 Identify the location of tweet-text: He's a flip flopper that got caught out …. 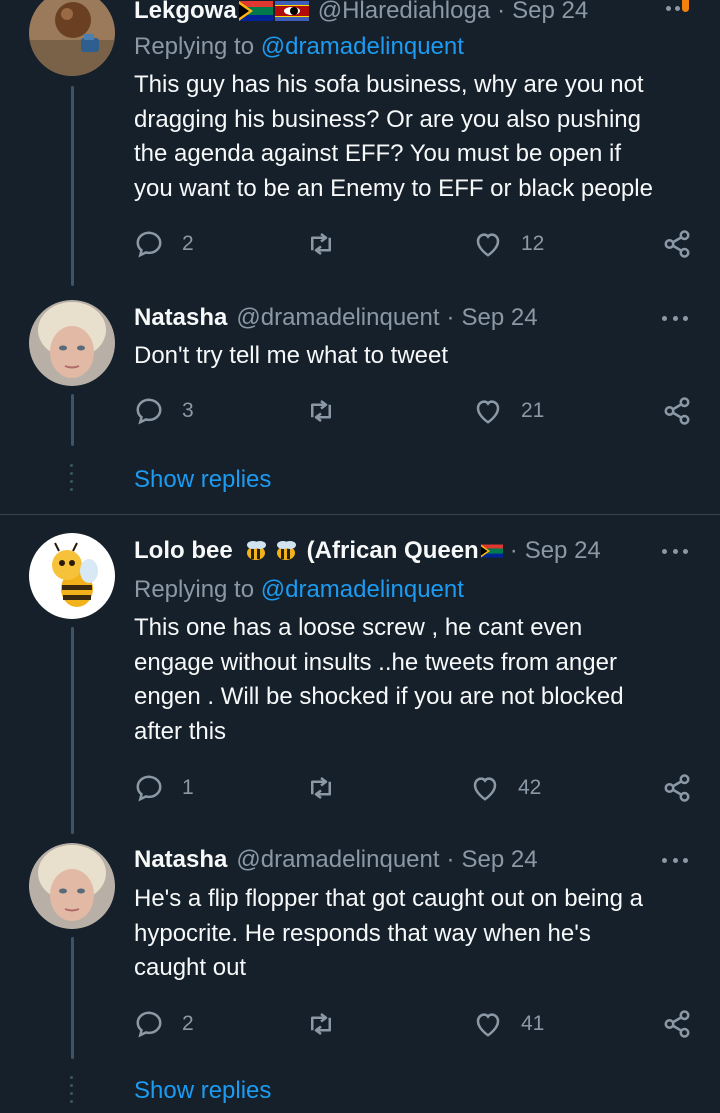
(388, 933).